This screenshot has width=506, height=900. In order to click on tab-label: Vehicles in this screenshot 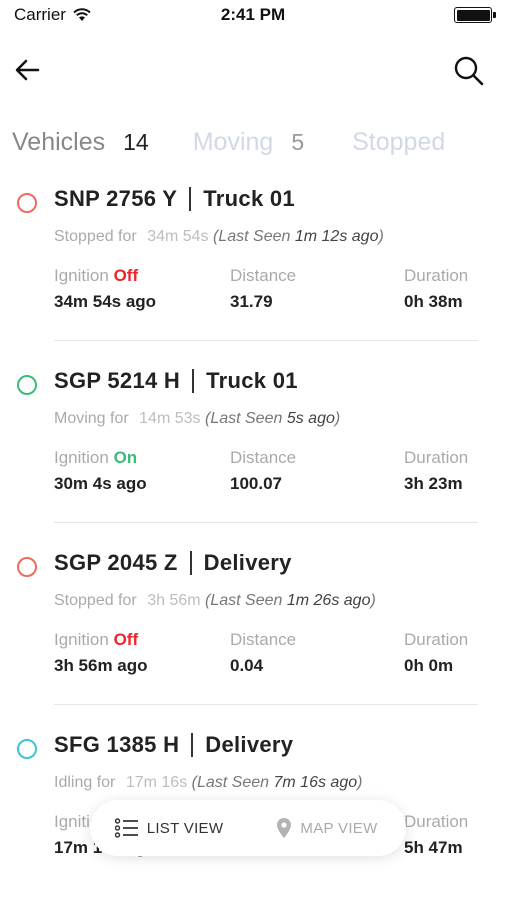, I will do `click(59, 142)`.